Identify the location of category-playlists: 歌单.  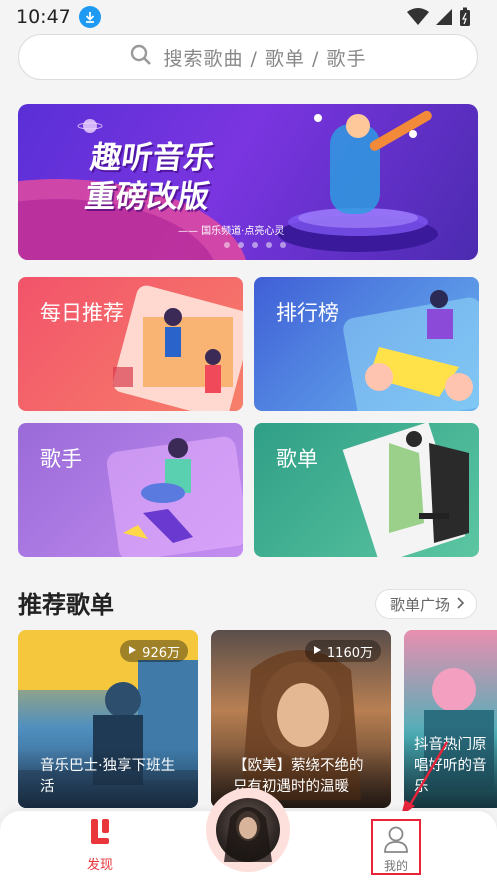
(366, 490).